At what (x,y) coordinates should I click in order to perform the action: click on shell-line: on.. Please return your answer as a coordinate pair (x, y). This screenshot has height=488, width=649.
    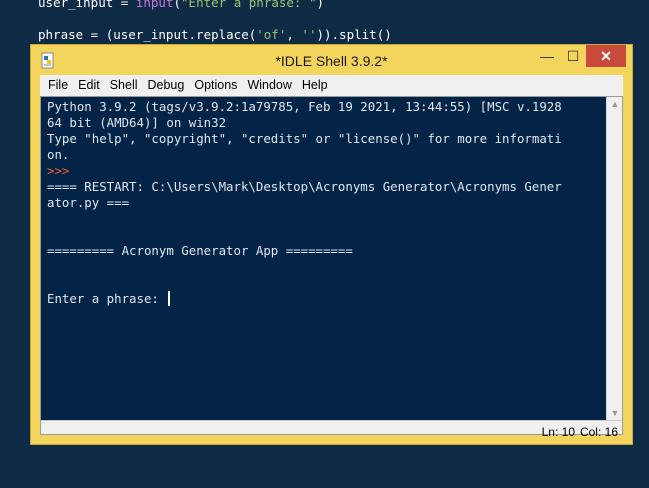
    Looking at the image, I should click on (58, 154).